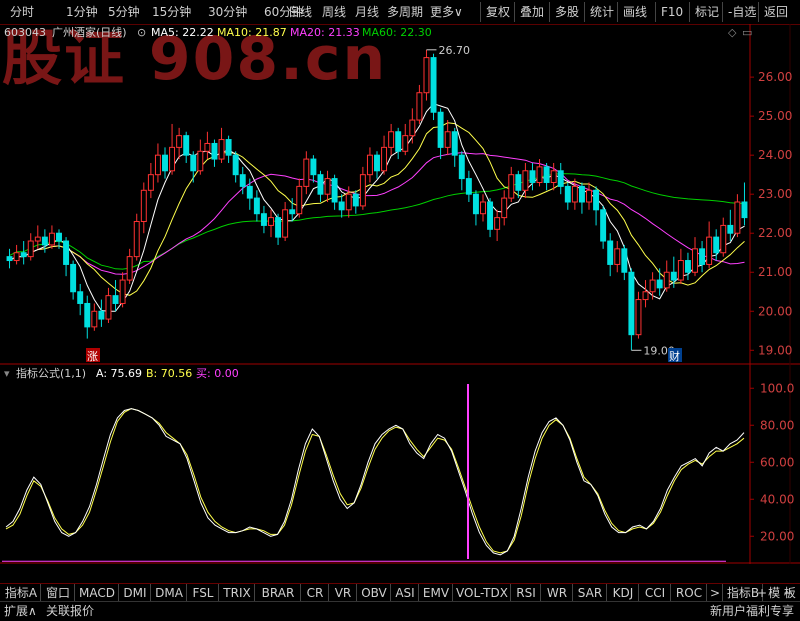 The height and width of the screenshot is (621, 800). Describe the element at coordinates (775, 116) in the screenshot. I see `price-tick-label: 25.00` at that location.